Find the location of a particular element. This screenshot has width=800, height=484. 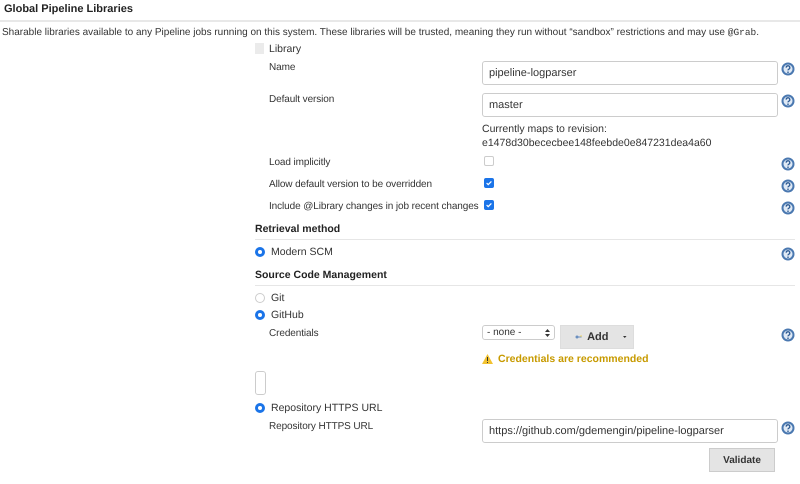

radio-option: Modern SCM is located at coordinates (294, 252).